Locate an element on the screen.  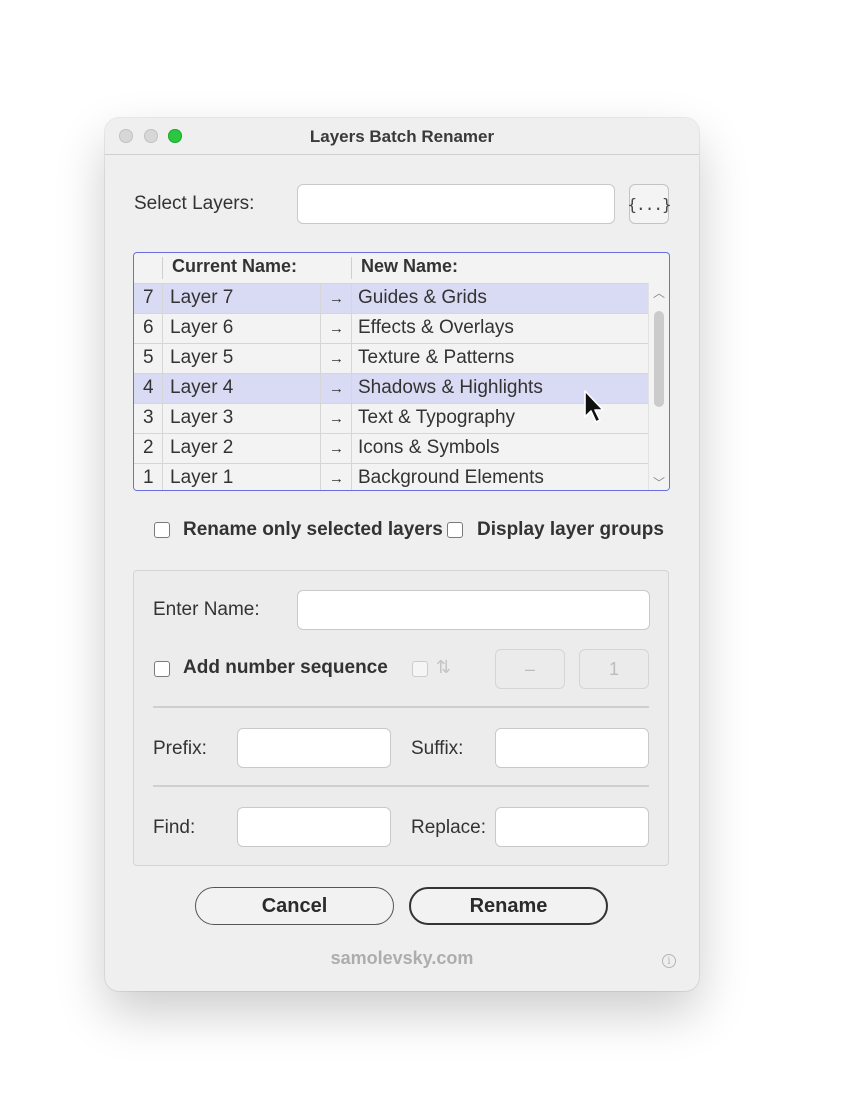
sort-order-icon: ⇅ is located at coordinates (444, 667).